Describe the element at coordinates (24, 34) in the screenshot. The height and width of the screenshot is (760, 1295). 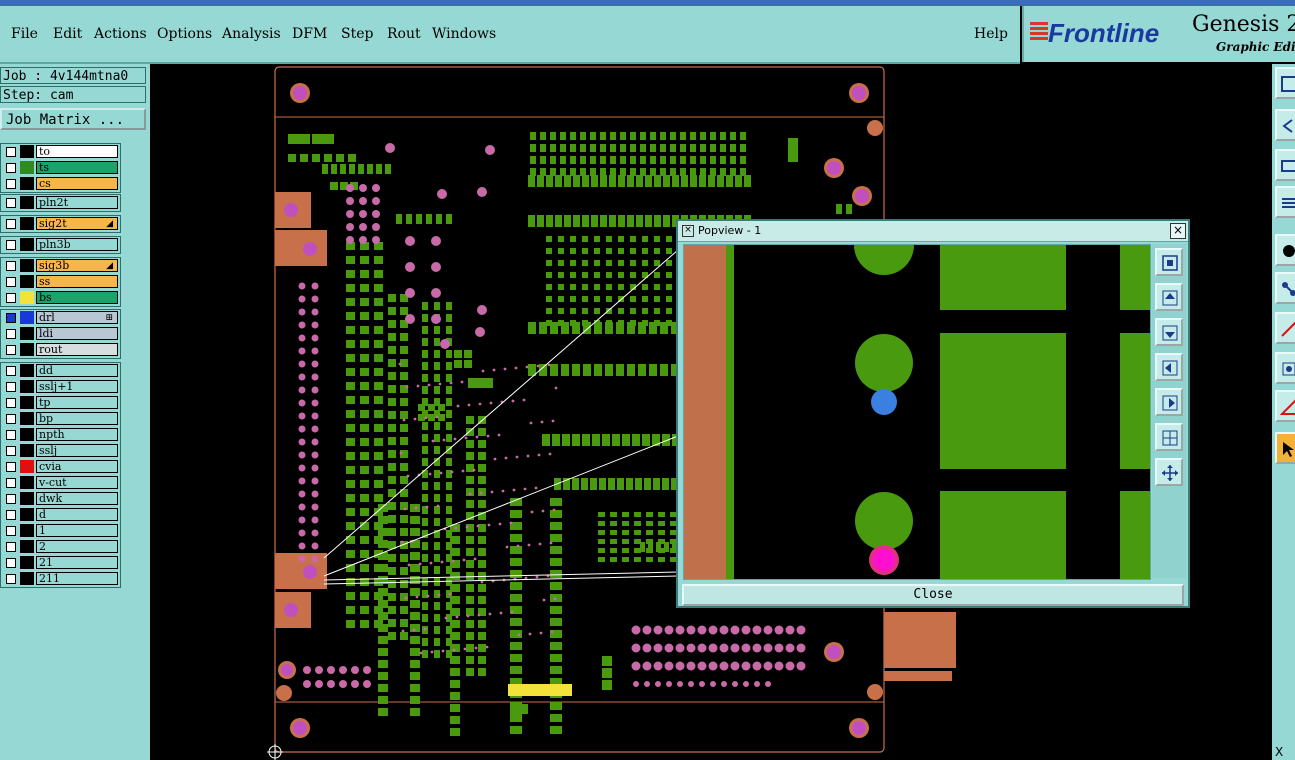
I see `menu-file: File` at that location.